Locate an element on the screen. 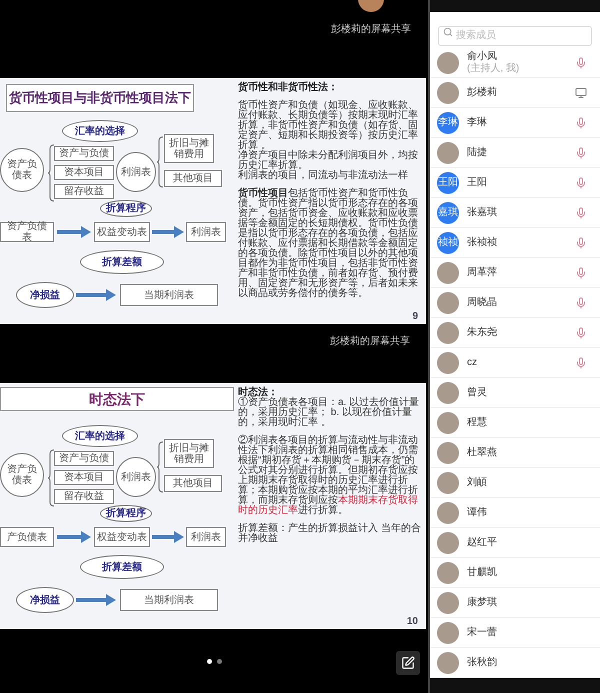 This screenshot has width=600, height=693. member-row: 俞小凤 (主持人, 我) is located at coordinates (515, 63).